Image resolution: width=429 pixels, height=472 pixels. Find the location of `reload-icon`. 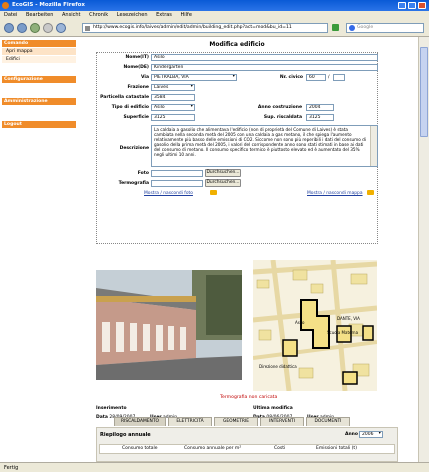

reload-icon is located at coordinates (35, 28).